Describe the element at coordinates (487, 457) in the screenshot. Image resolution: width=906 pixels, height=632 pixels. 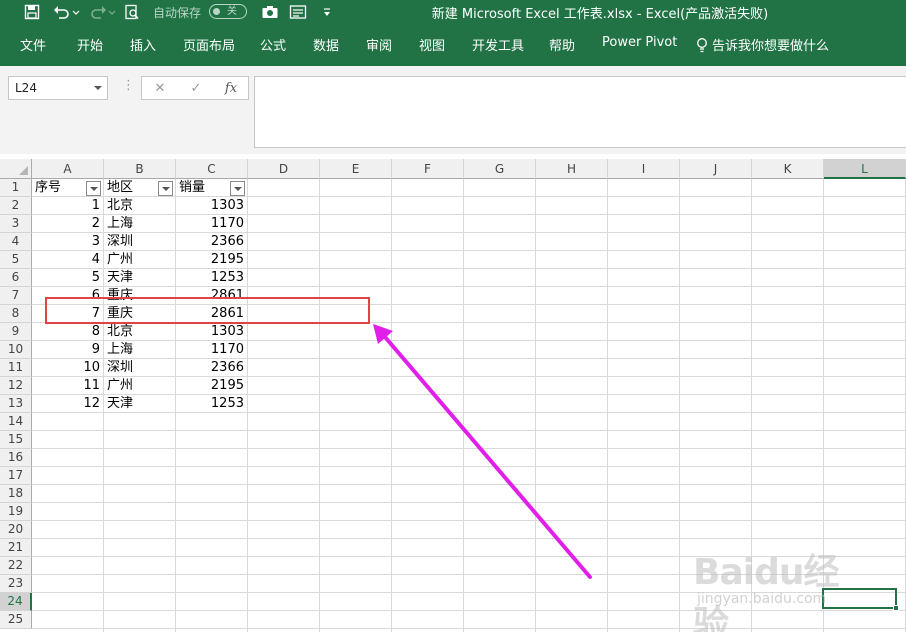
I see `arrow-shaft` at that location.